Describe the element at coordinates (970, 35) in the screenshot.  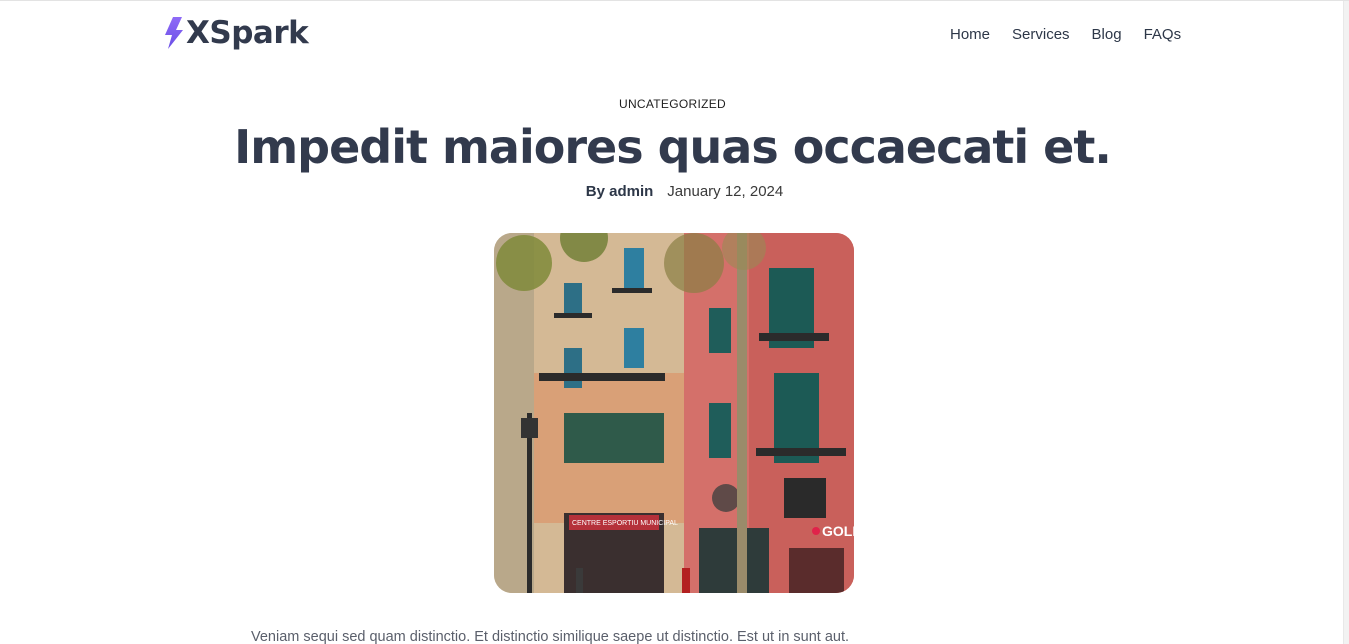
I see `nav-home: Home` at that location.